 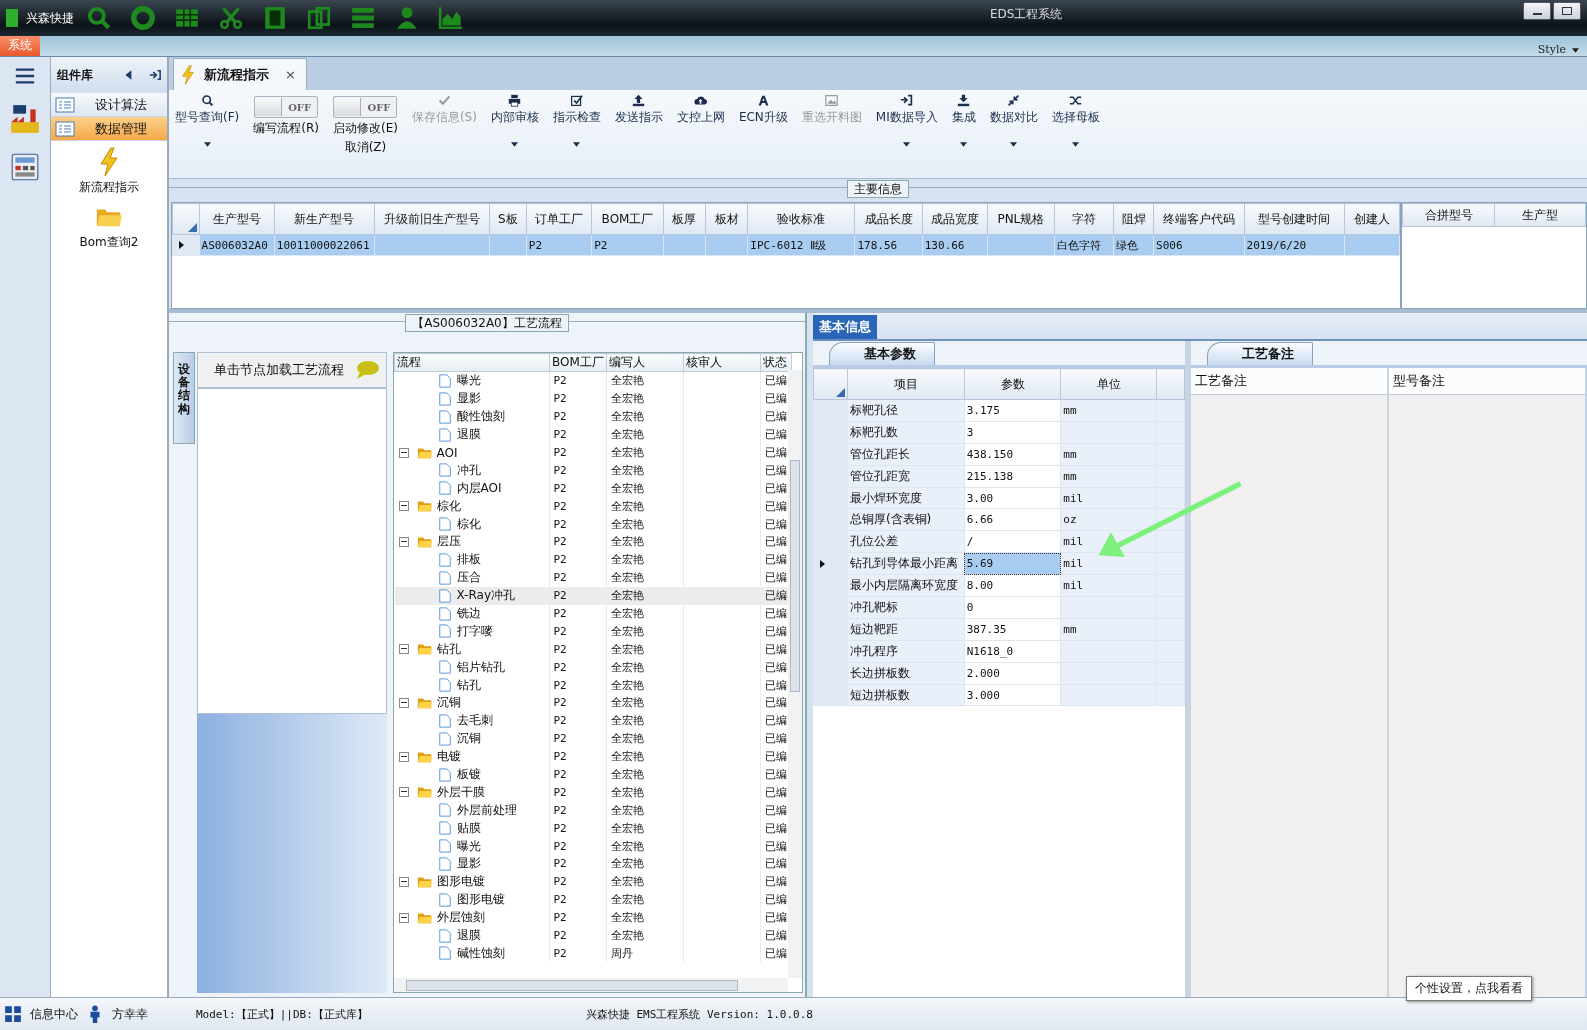 What do you see at coordinates (722, 362) in the screenshot?
I see `column-header: 核审人` at bounding box center [722, 362].